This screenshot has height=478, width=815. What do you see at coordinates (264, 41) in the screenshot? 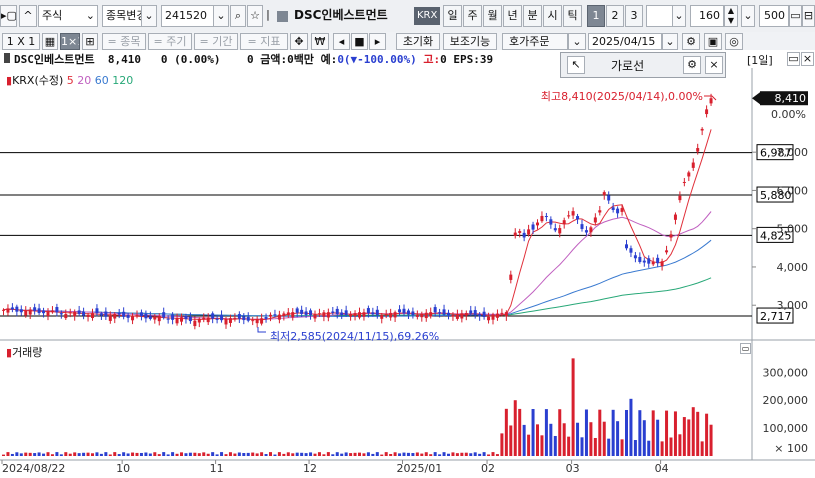
I see `indicator-toggle-button: = 지표` at bounding box center [264, 41].